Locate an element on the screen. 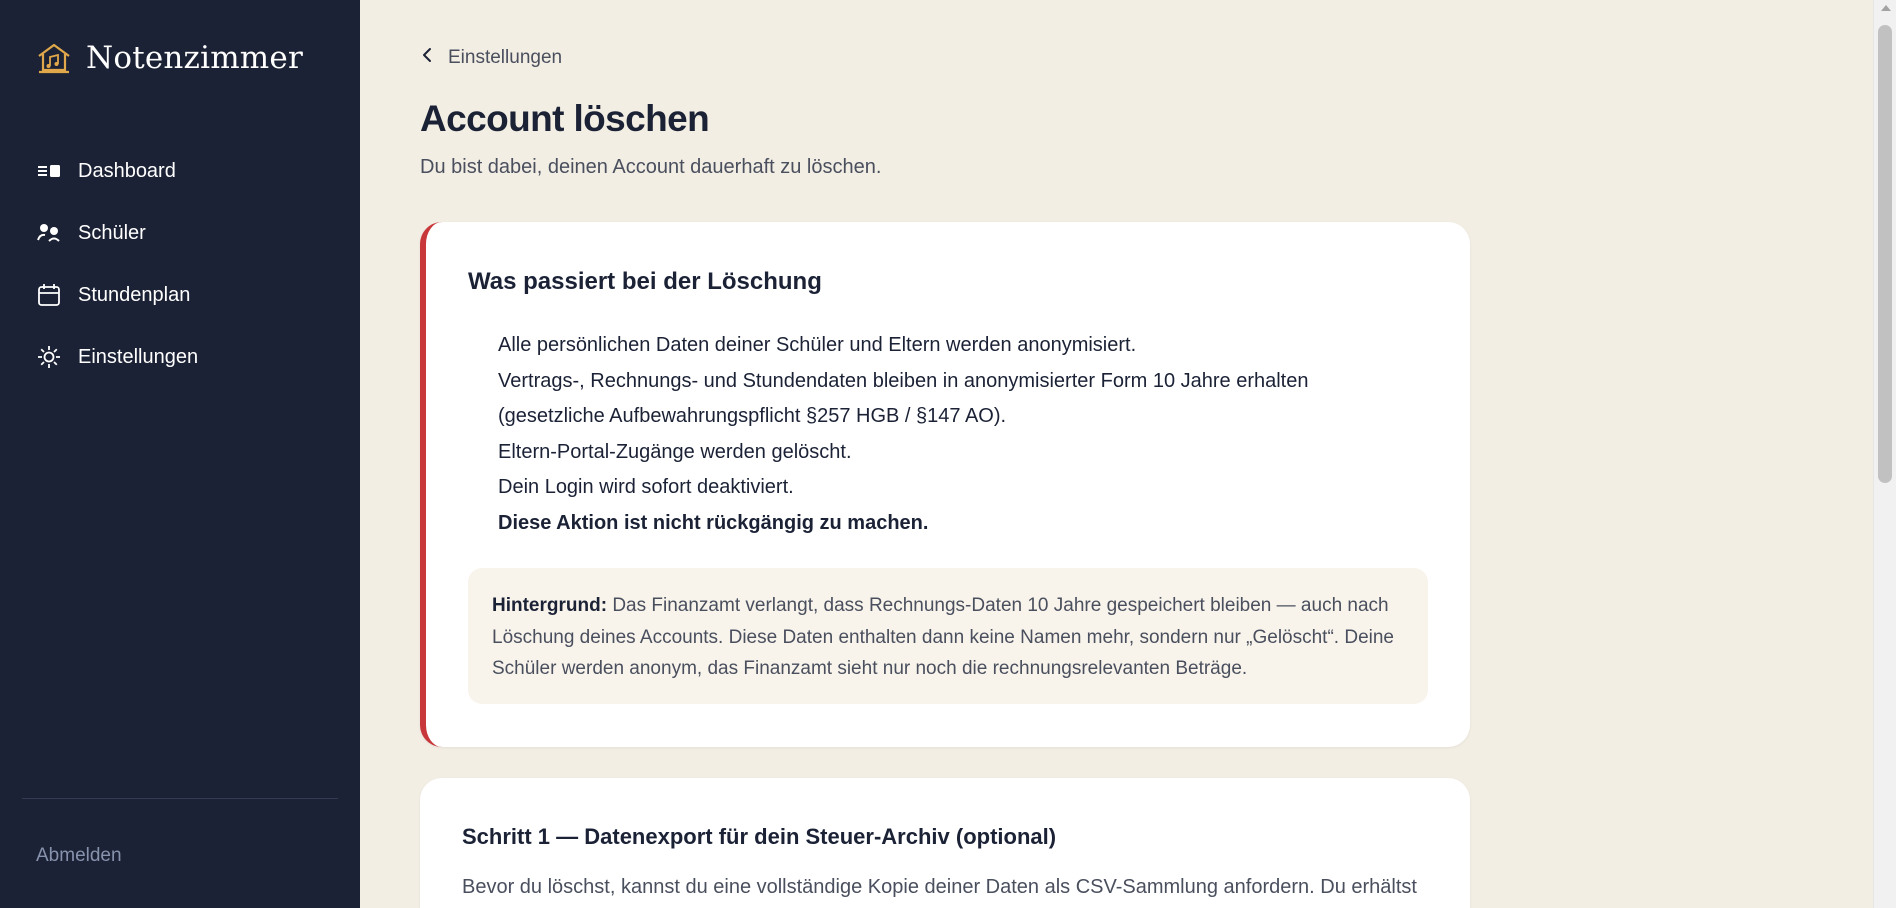 This screenshot has width=1896, height=908. scrollbar is located at coordinates (1884, 454).